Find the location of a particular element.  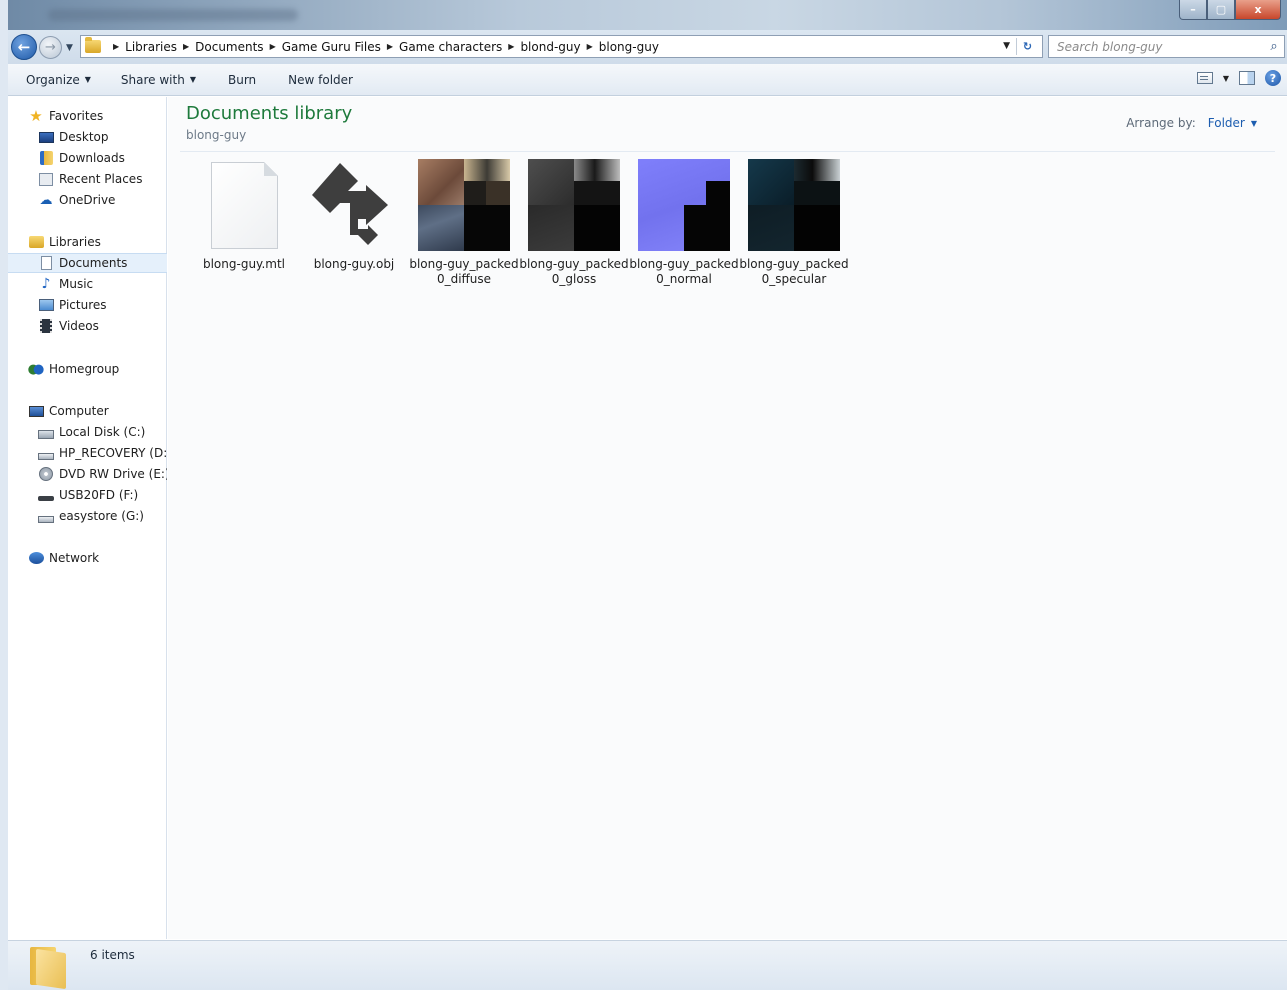

sidebar-item-libraries: Libraries is located at coordinates (87, 242).